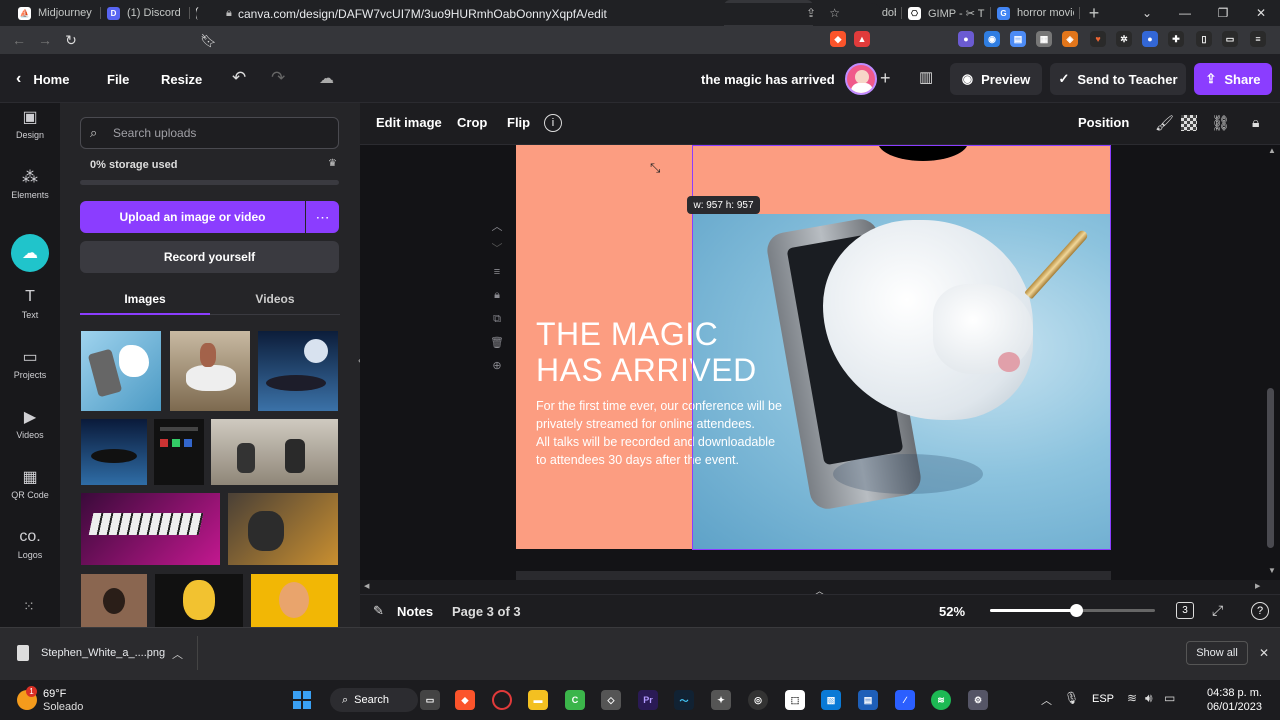 The width and height of the screenshot is (1280, 720). Describe the element at coordinates (374, 700) in the screenshot. I see `taskbar-search: ⌕ Search` at that location.